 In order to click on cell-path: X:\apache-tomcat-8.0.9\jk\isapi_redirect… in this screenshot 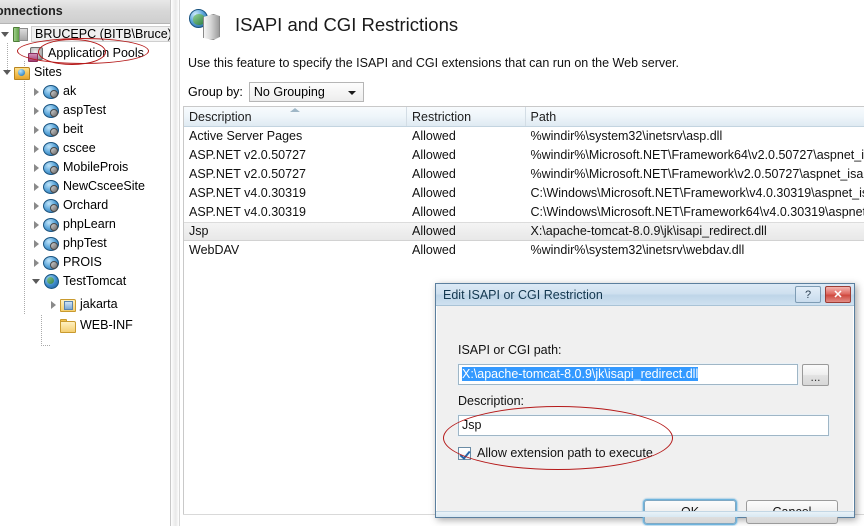, I will do `click(648, 231)`.